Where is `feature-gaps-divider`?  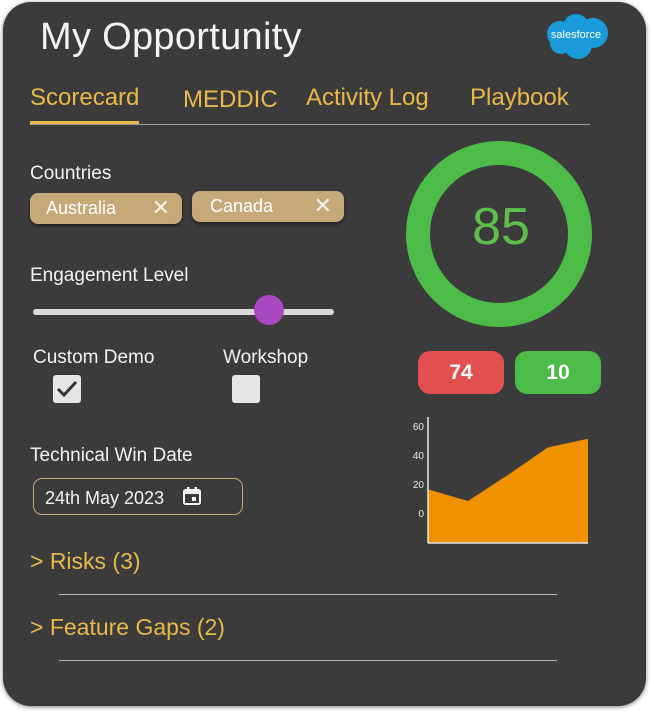 feature-gaps-divider is located at coordinates (308, 660).